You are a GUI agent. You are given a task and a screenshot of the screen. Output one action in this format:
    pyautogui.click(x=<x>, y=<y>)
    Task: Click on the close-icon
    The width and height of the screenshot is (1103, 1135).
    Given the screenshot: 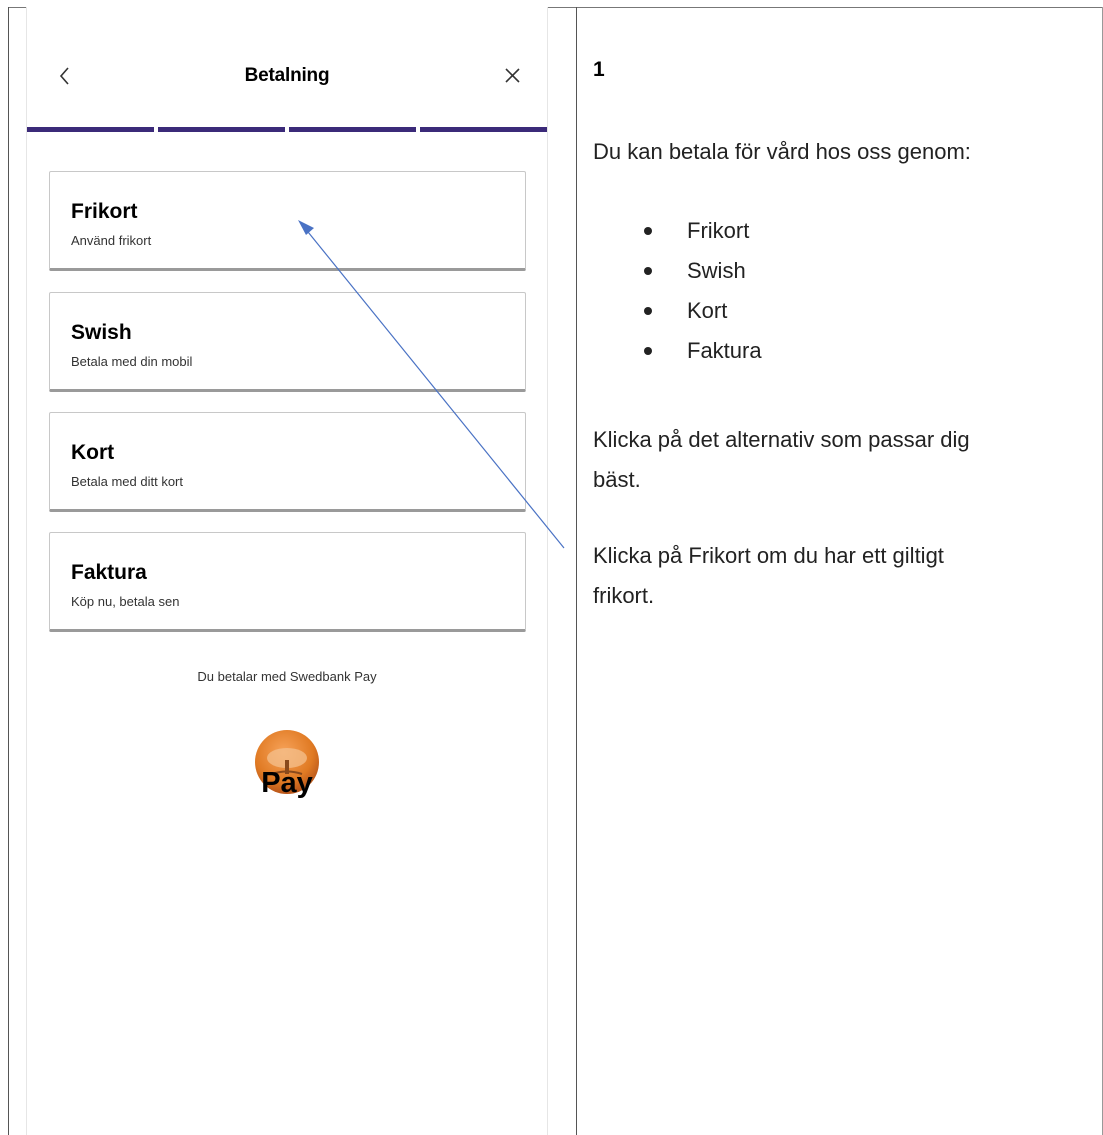 What is the action you would take?
    pyautogui.click(x=512, y=75)
    